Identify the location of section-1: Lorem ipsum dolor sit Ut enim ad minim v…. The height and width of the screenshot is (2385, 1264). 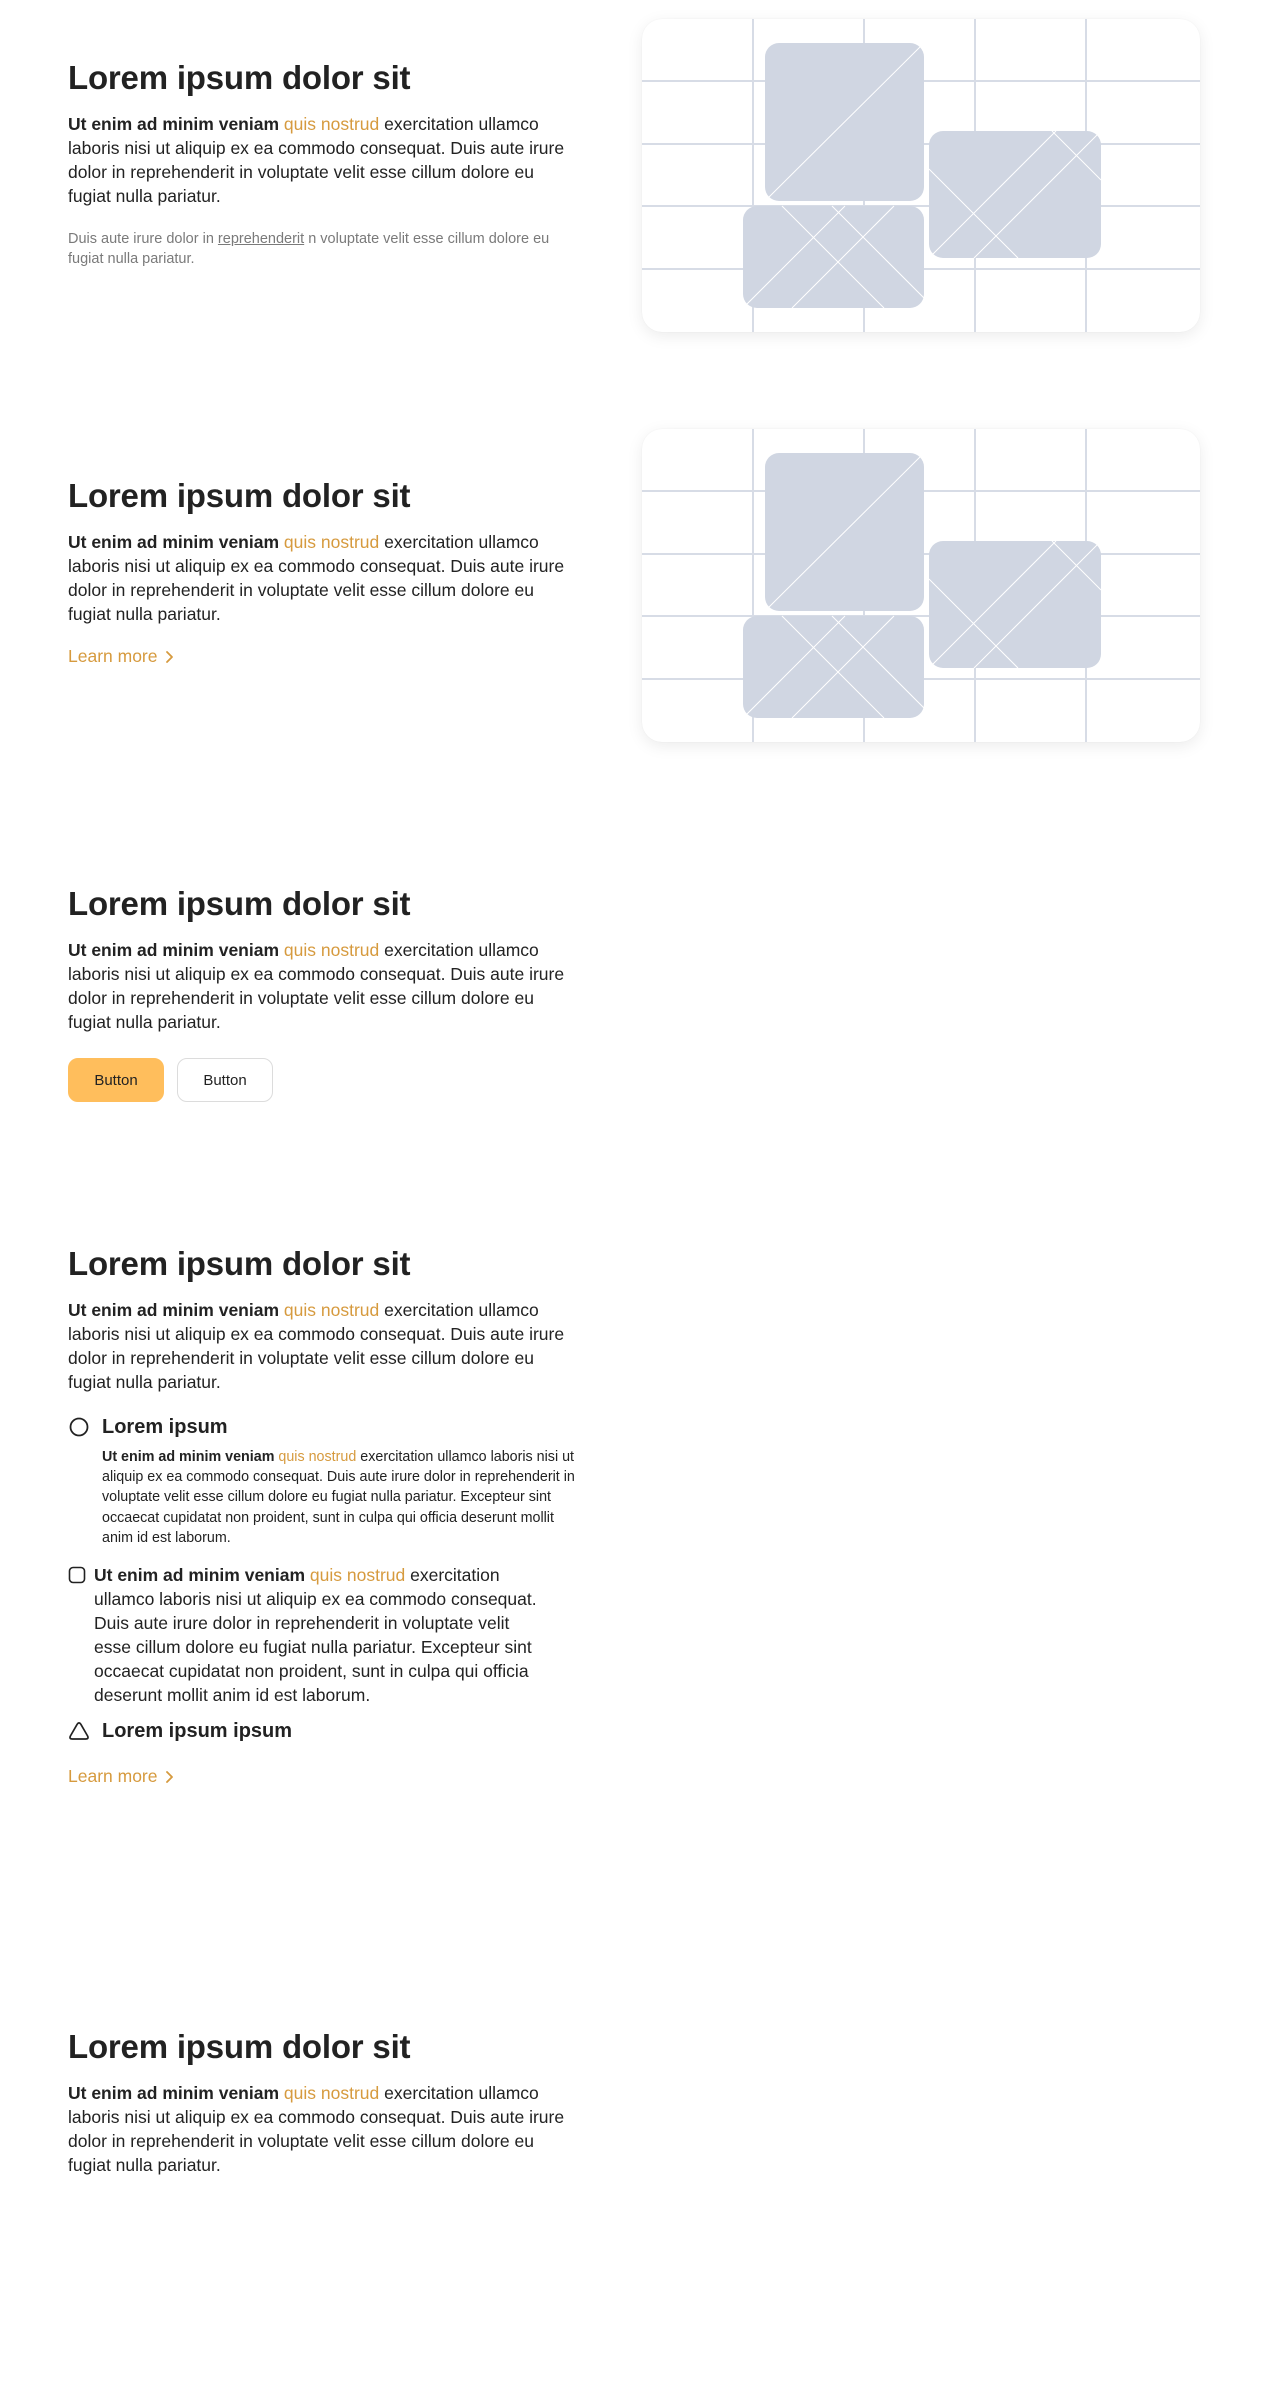
(318, 163).